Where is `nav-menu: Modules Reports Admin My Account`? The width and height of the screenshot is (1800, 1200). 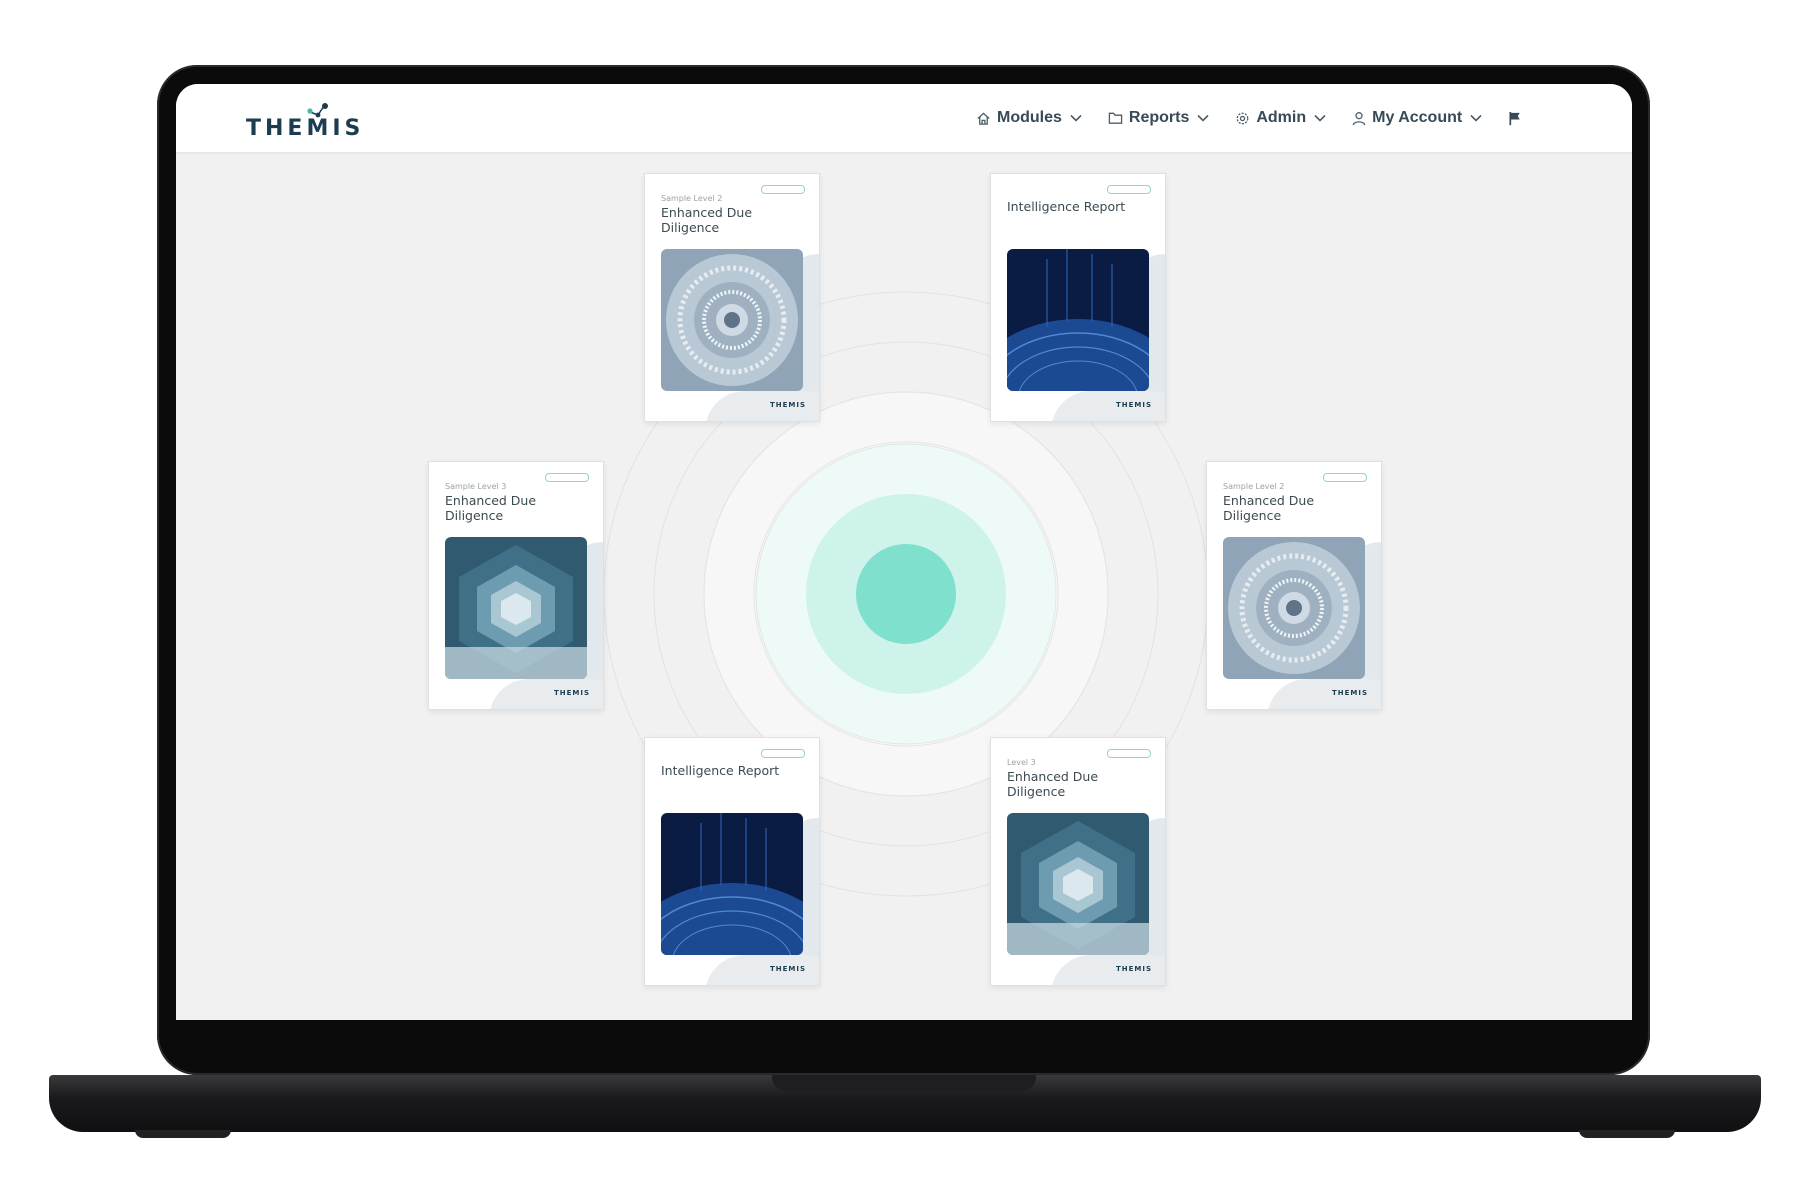 nav-menu: Modules Reports Admin My Account is located at coordinates (1249, 118).